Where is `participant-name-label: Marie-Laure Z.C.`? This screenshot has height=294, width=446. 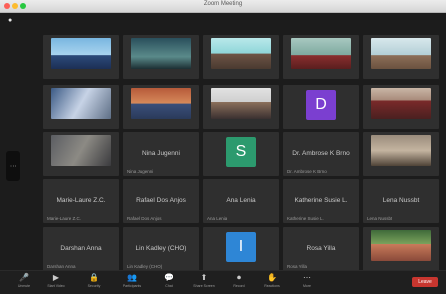
participant-name-label: Marie-Laure Z.C. is located at coordinates (64, 218).